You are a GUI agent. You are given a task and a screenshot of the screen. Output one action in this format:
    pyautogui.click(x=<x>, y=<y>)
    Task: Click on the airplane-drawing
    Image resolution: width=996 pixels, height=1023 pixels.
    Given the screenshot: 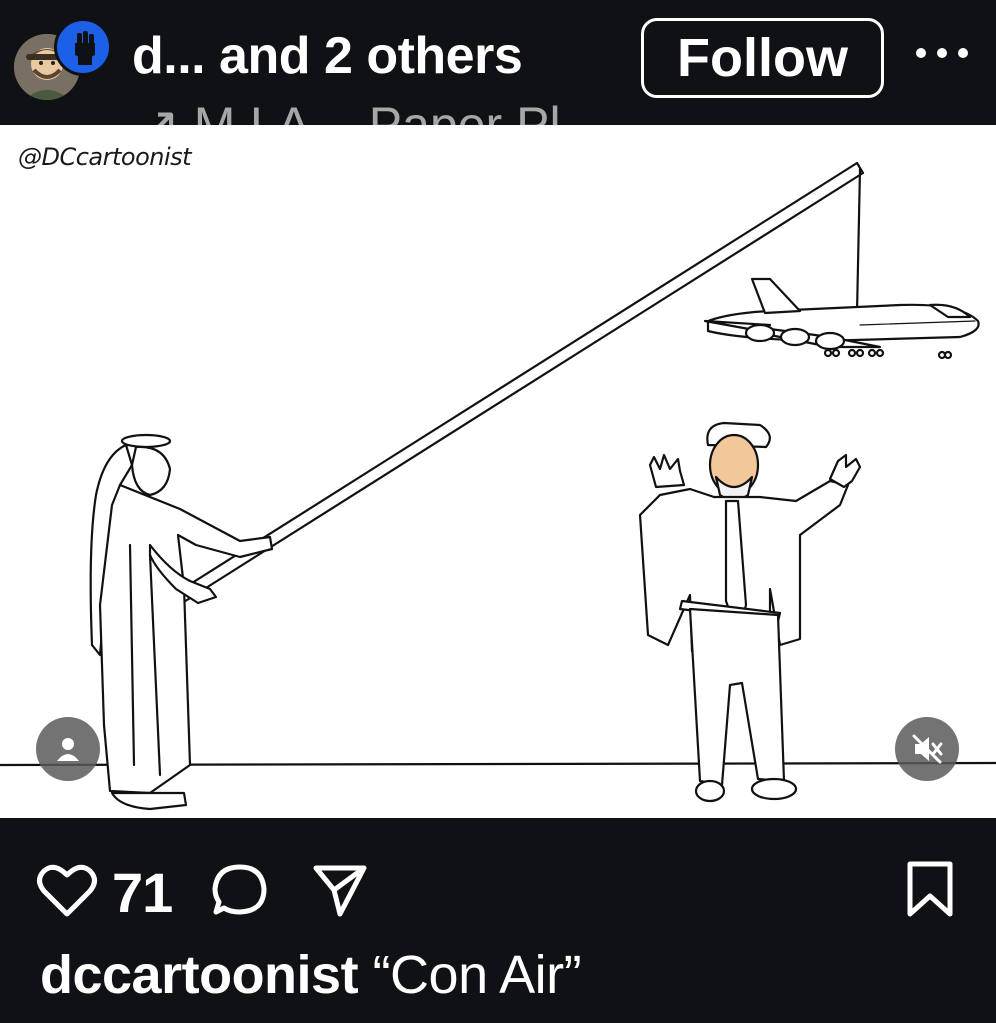 What is the action you would take?
    pyautogui.click(x=841, y=318)
    